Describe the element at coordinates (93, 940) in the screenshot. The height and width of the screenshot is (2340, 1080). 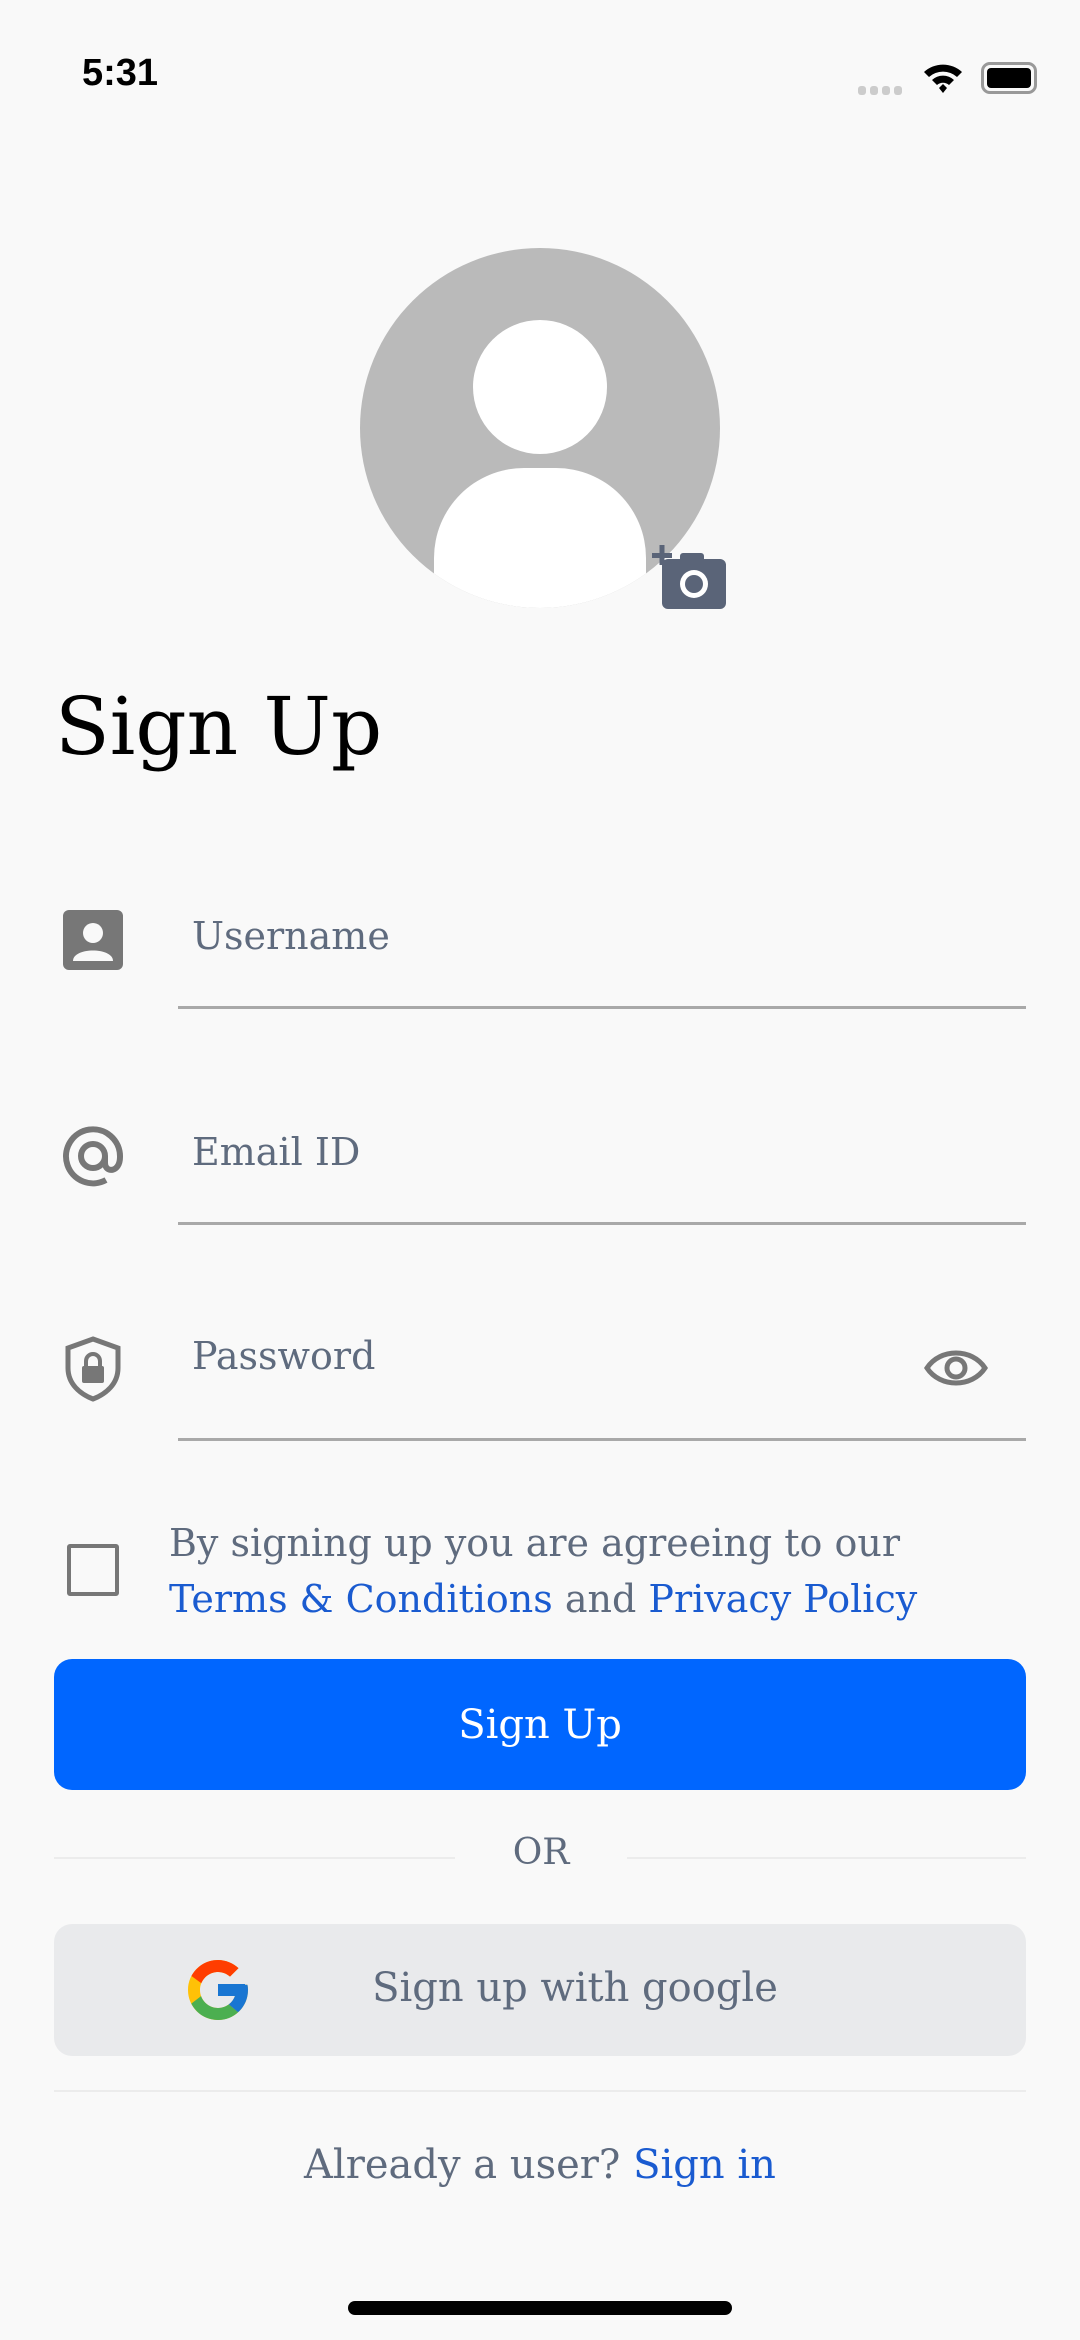
I see `user-card-icon` at that location.